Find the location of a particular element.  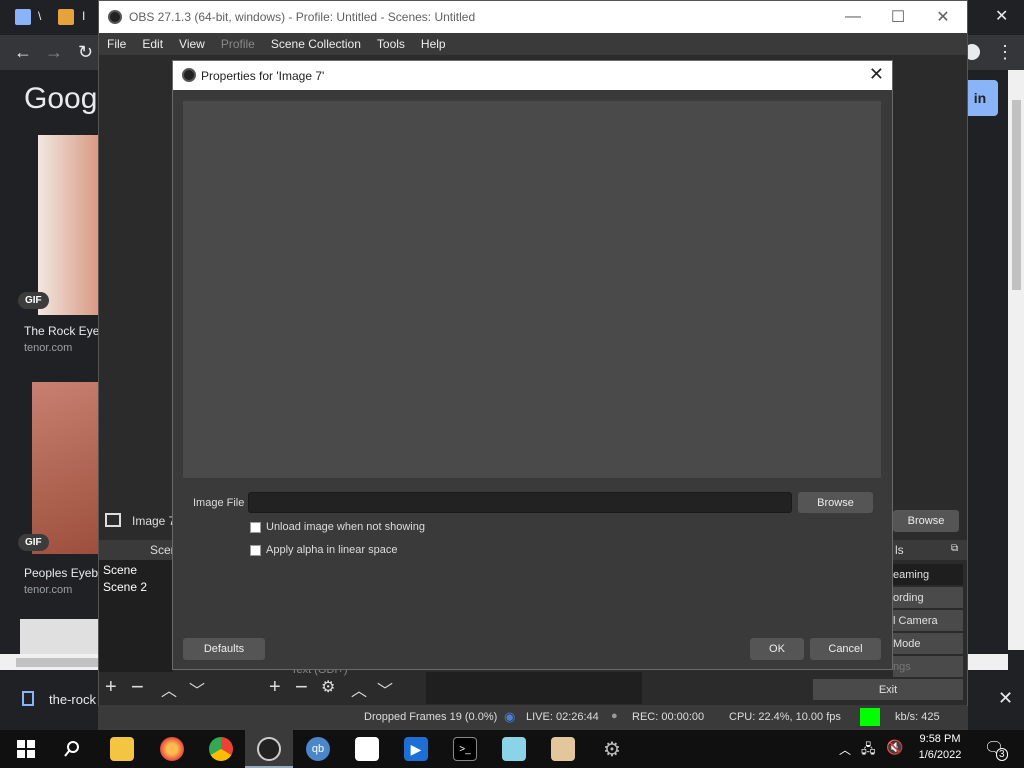

terminal-icon: >_ is located at coordinates (465, 749).